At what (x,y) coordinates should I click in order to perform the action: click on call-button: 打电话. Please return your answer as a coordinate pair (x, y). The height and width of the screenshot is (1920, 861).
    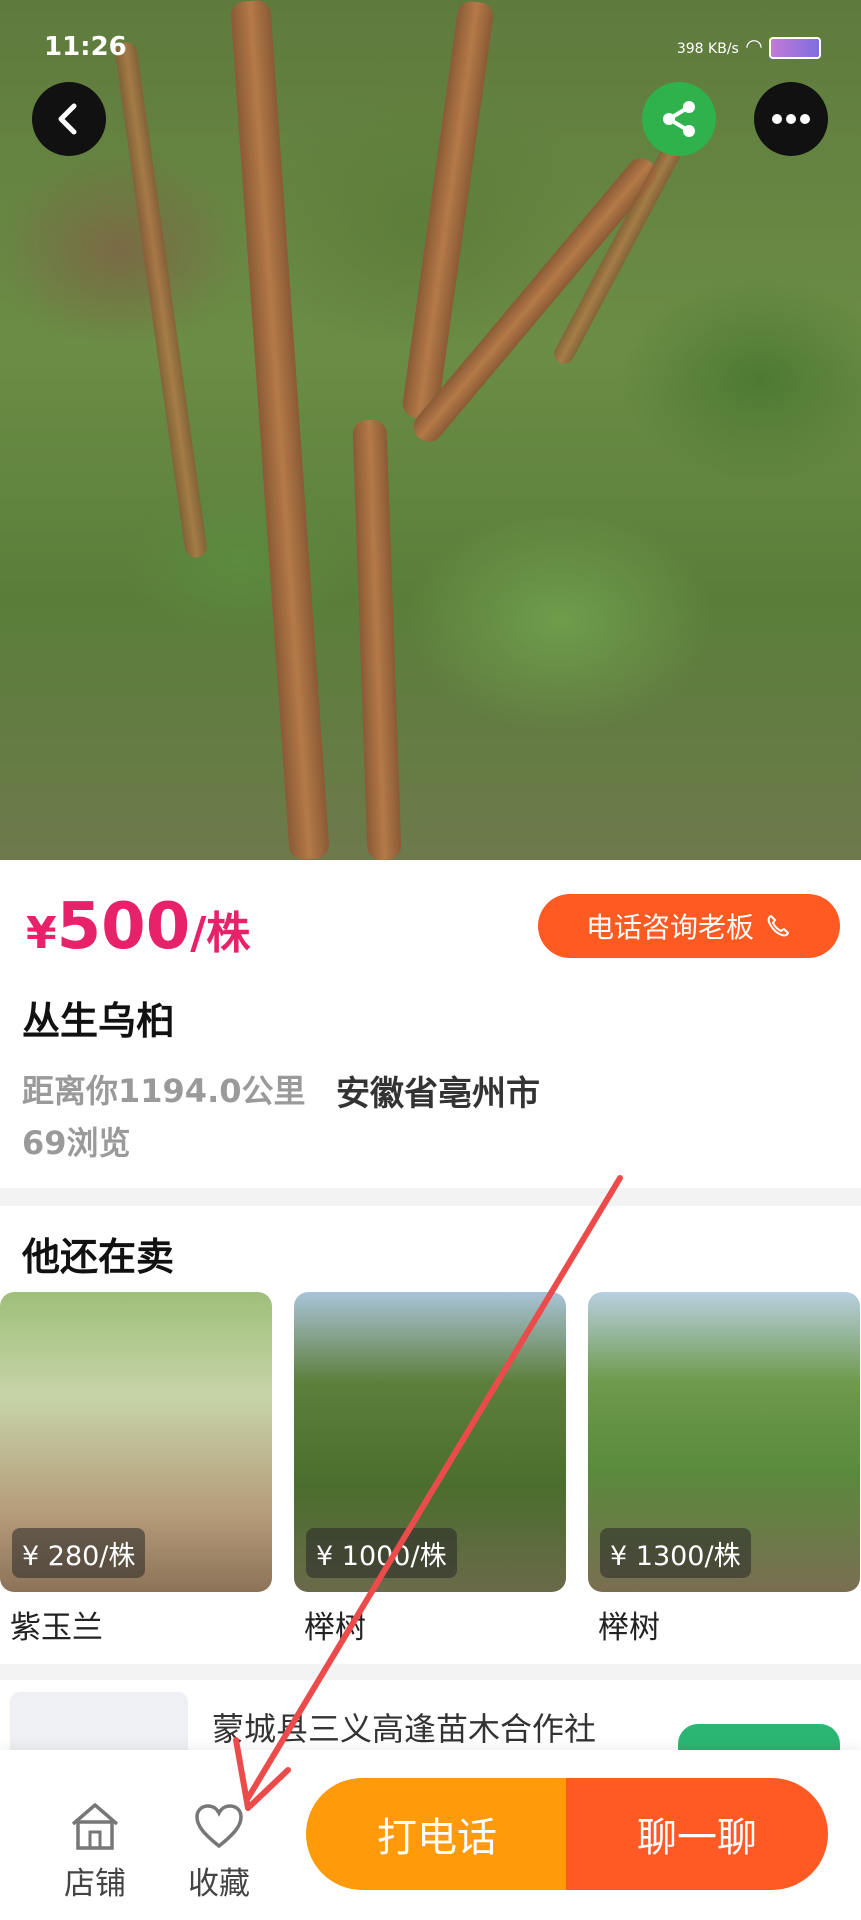
    Looking at the image, I should click on (437, 1834).